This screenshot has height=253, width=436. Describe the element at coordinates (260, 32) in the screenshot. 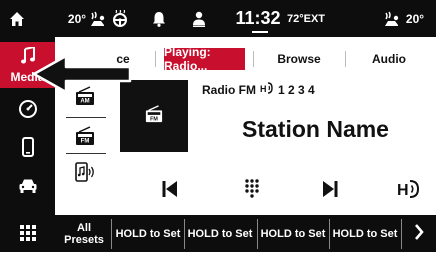

I see `clock-underline` at that location.